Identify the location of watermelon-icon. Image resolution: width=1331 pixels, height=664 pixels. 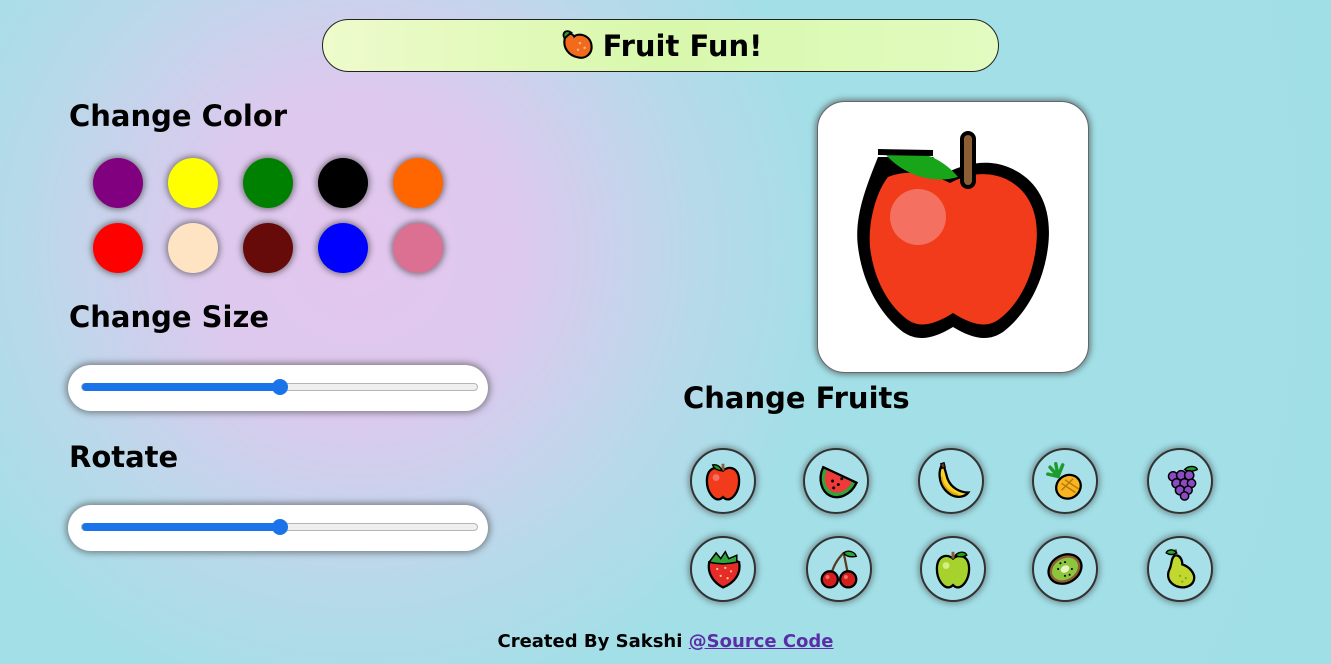
(839, 482).